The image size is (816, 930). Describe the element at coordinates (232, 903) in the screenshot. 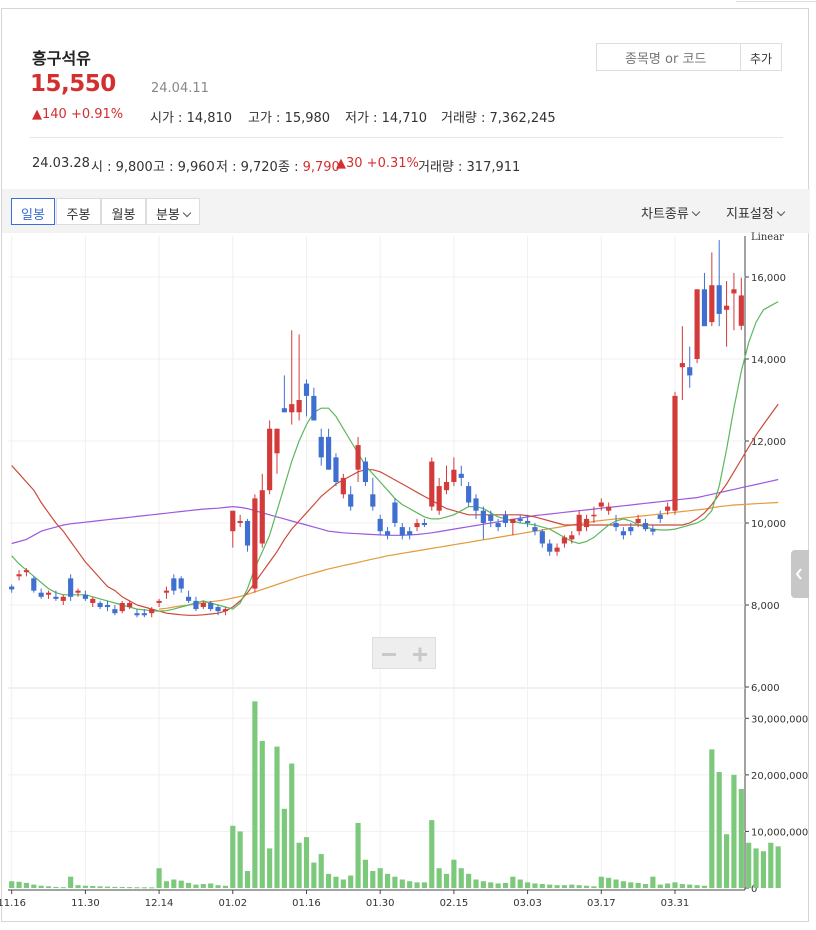

I see `x-tick-label: 01.02` at that location.